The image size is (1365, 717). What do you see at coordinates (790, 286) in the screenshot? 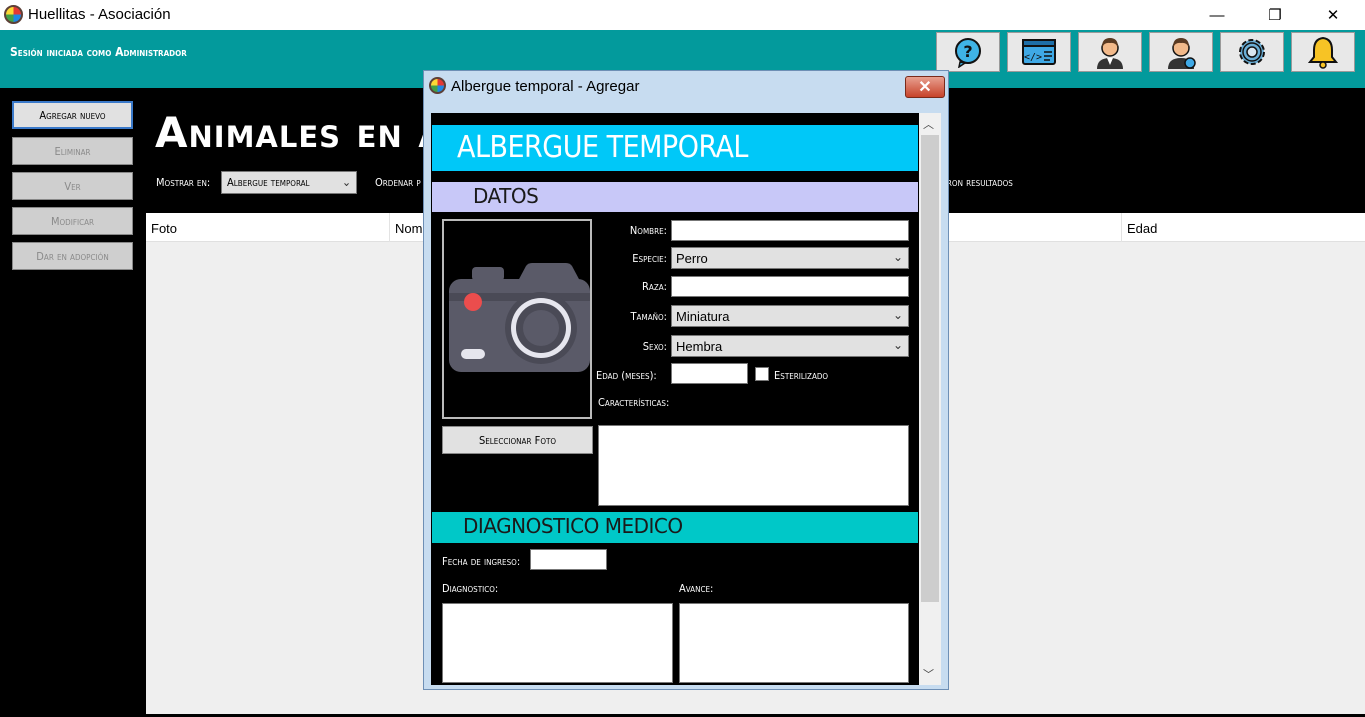
I see `breed-field` at bounding box center [790, 286].